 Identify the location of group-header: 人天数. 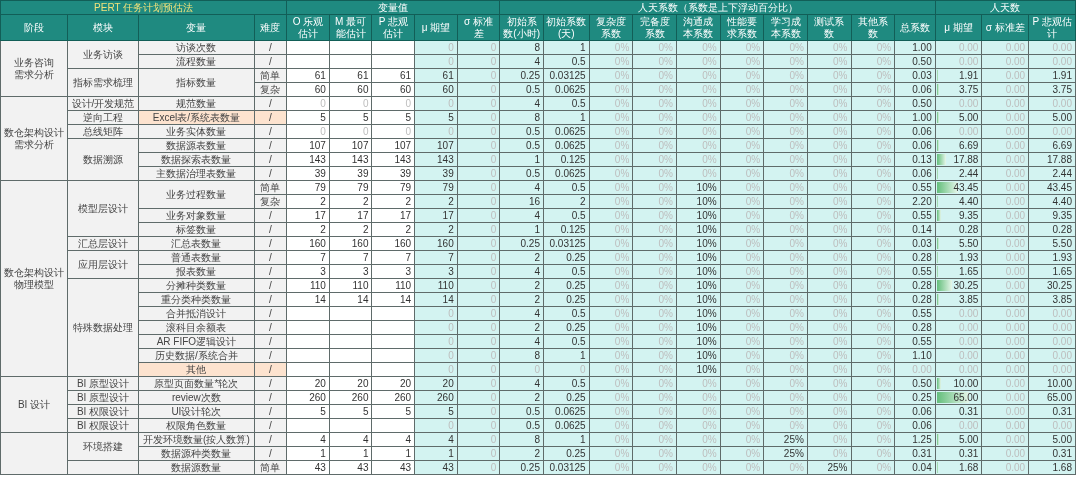
(1005, 7).